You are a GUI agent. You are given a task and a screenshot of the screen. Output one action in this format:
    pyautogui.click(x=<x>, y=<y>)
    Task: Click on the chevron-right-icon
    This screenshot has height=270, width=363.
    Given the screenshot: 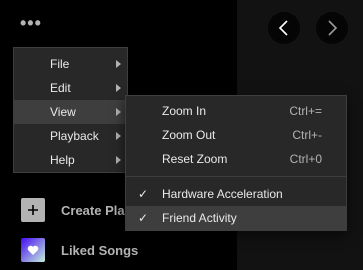 What is the action you would take?
    pyautogui.click(x=333, y=28)
    